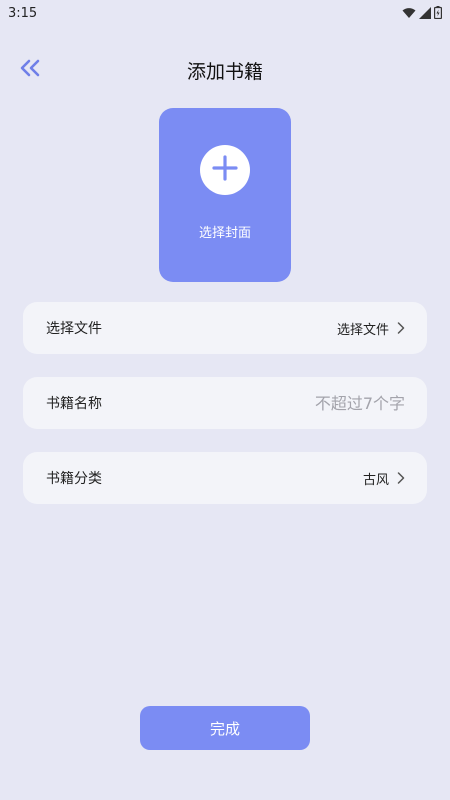 The image size is (450, 800). I want to click on status-time: 3:15, so click(23, 13).